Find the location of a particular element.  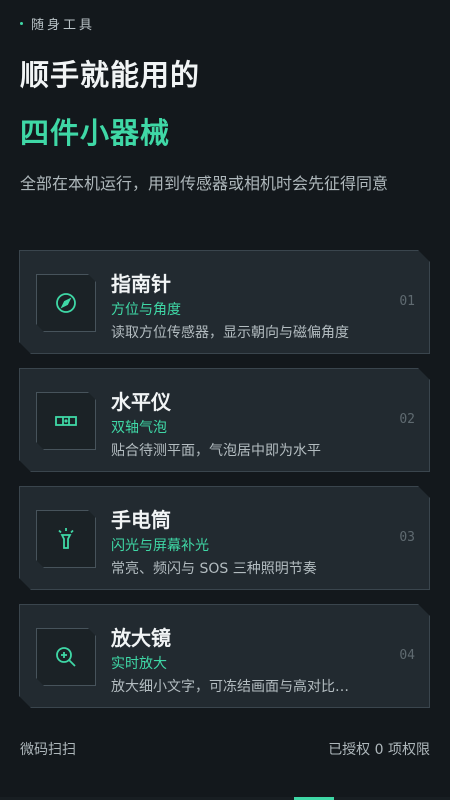

tool-title: 指南针 is located at coordinates (141, 284).